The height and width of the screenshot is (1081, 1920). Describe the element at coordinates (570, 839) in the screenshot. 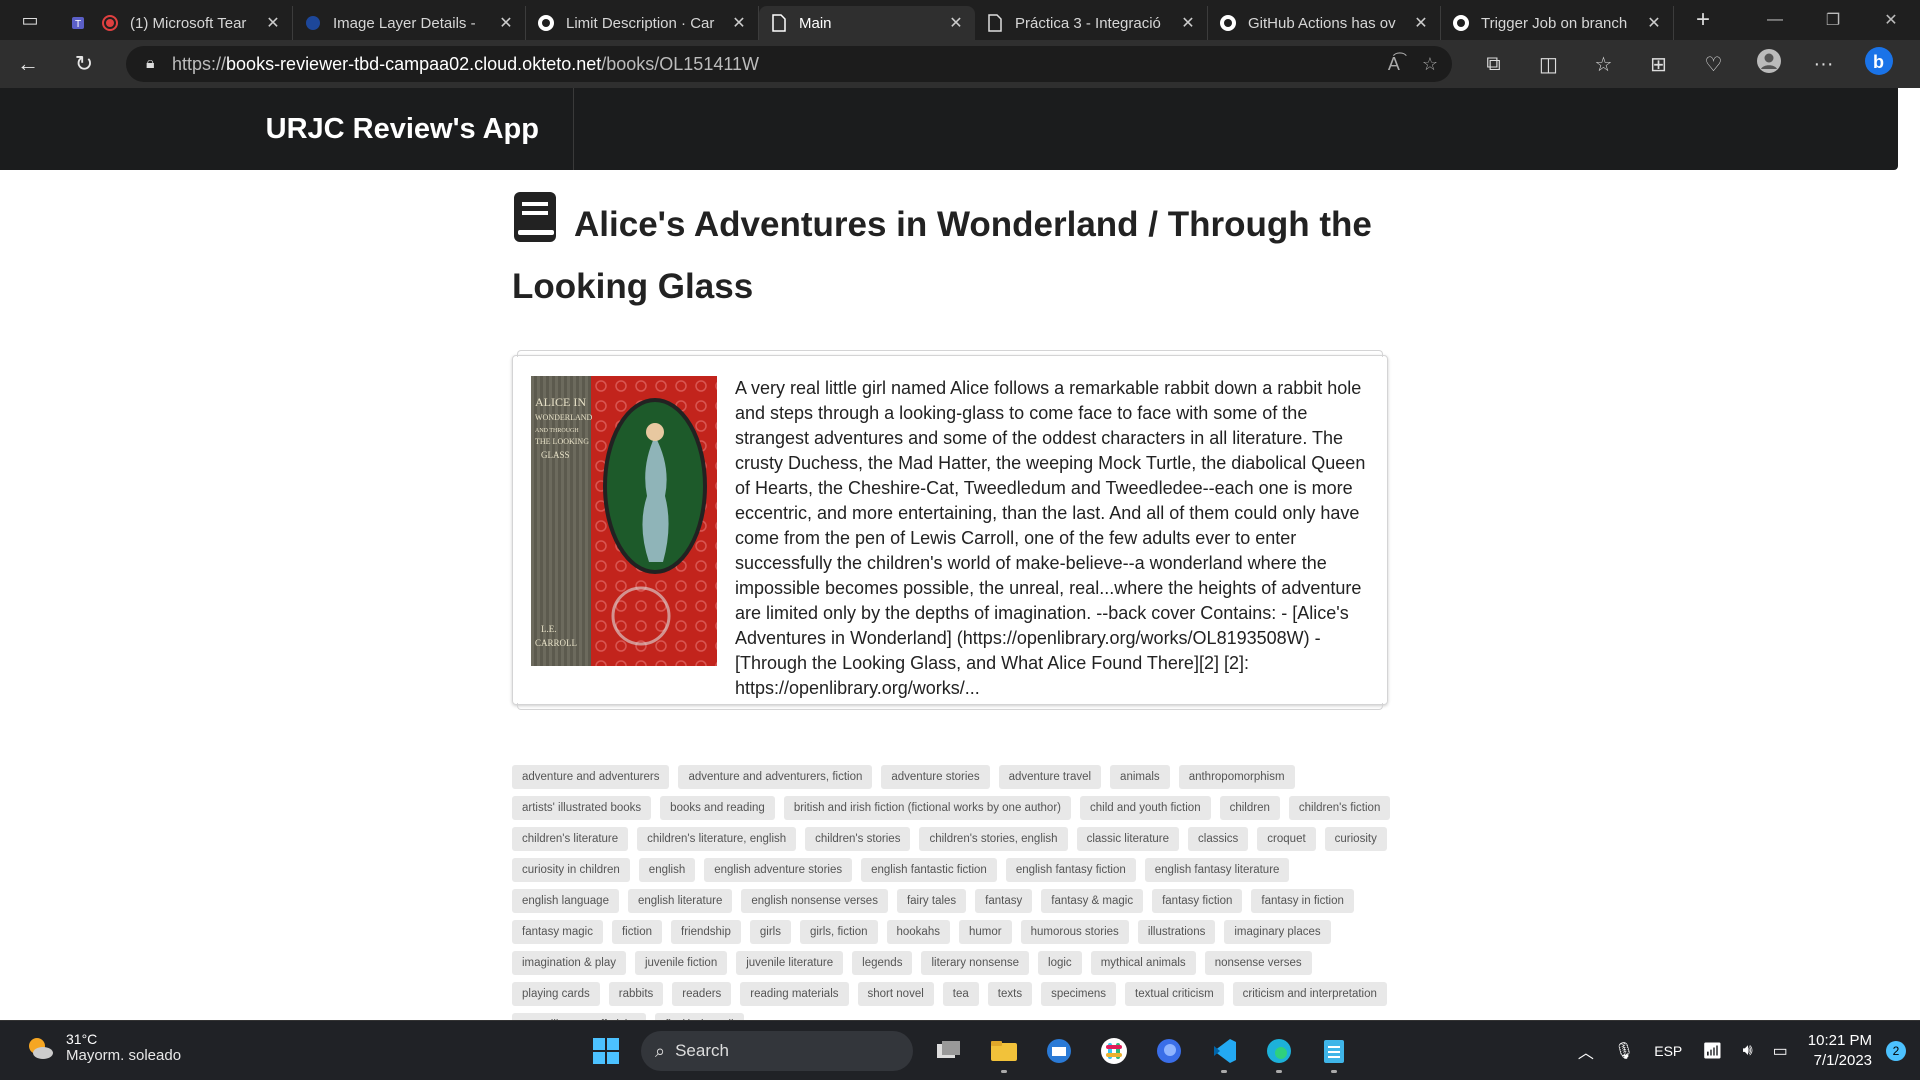

I see `subject-tag: children's literature` at that location.